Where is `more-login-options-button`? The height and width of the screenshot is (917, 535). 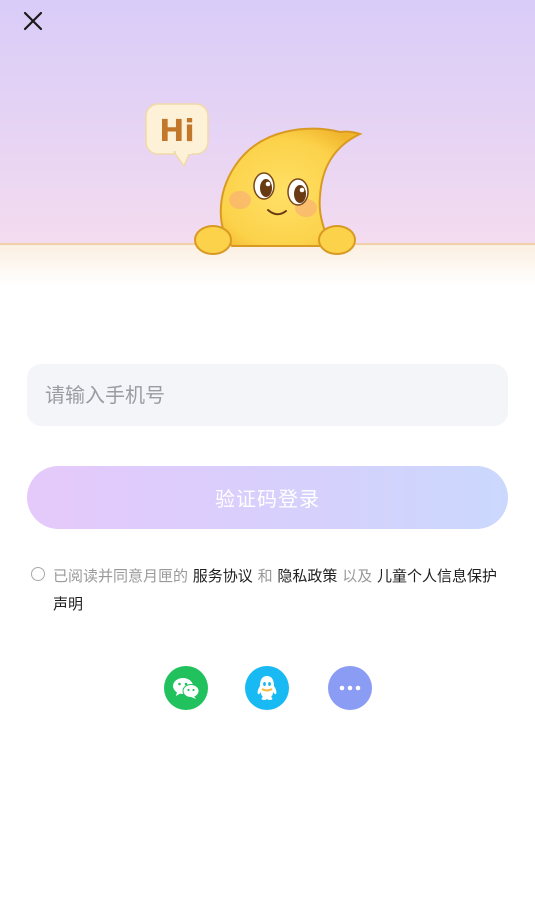 more-login-options-button is located at coordinates (350, 688).